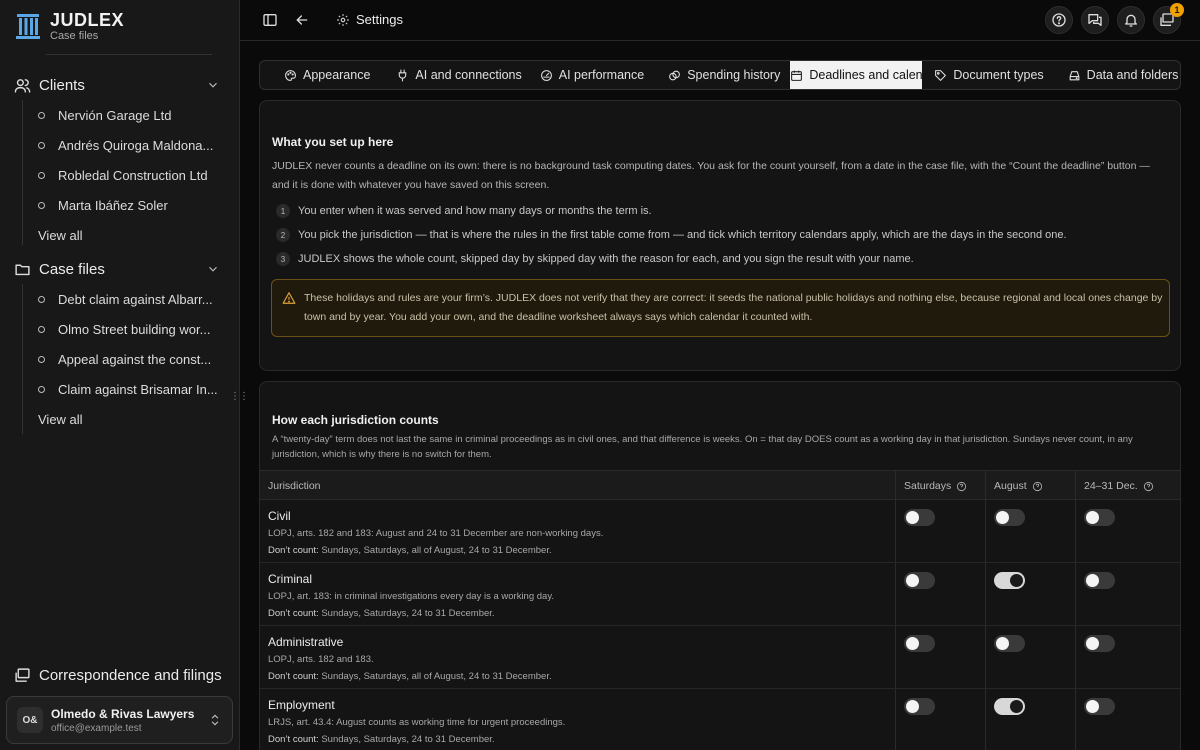 The height and width of the screenshot is (750, 1200). Describe the element at coordinates (321, 659) in the screenshot. I see `jurisdiction-rule: LOPJ, arts. 182 and 183.` at that location.